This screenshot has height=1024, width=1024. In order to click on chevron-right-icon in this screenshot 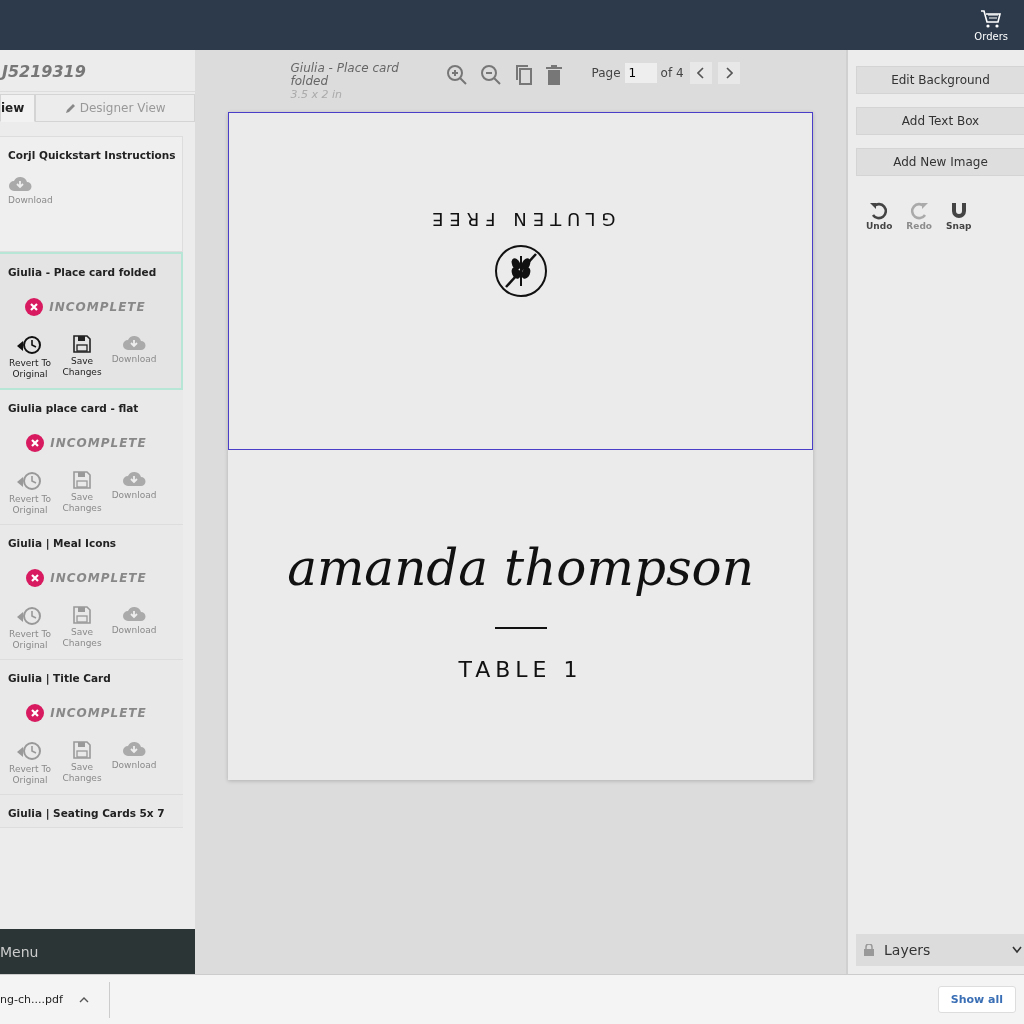, I will do `click(728, 73)`.